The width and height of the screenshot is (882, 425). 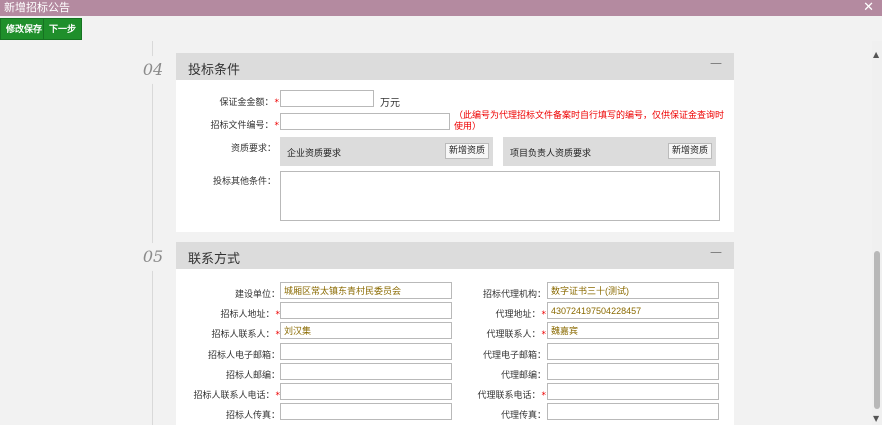 I want to click on agent-field-label: 代理联系电话：*, so click(x=511, y=396).